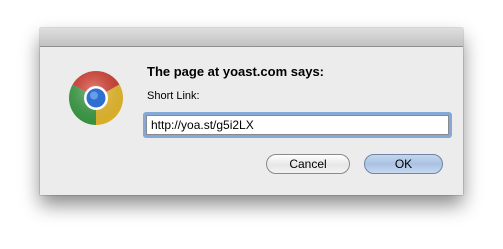 The image size is (503, 249). Describe the element at coordinates (251, 37) in the screenshot. I see `dialog-titlebar` at that location.